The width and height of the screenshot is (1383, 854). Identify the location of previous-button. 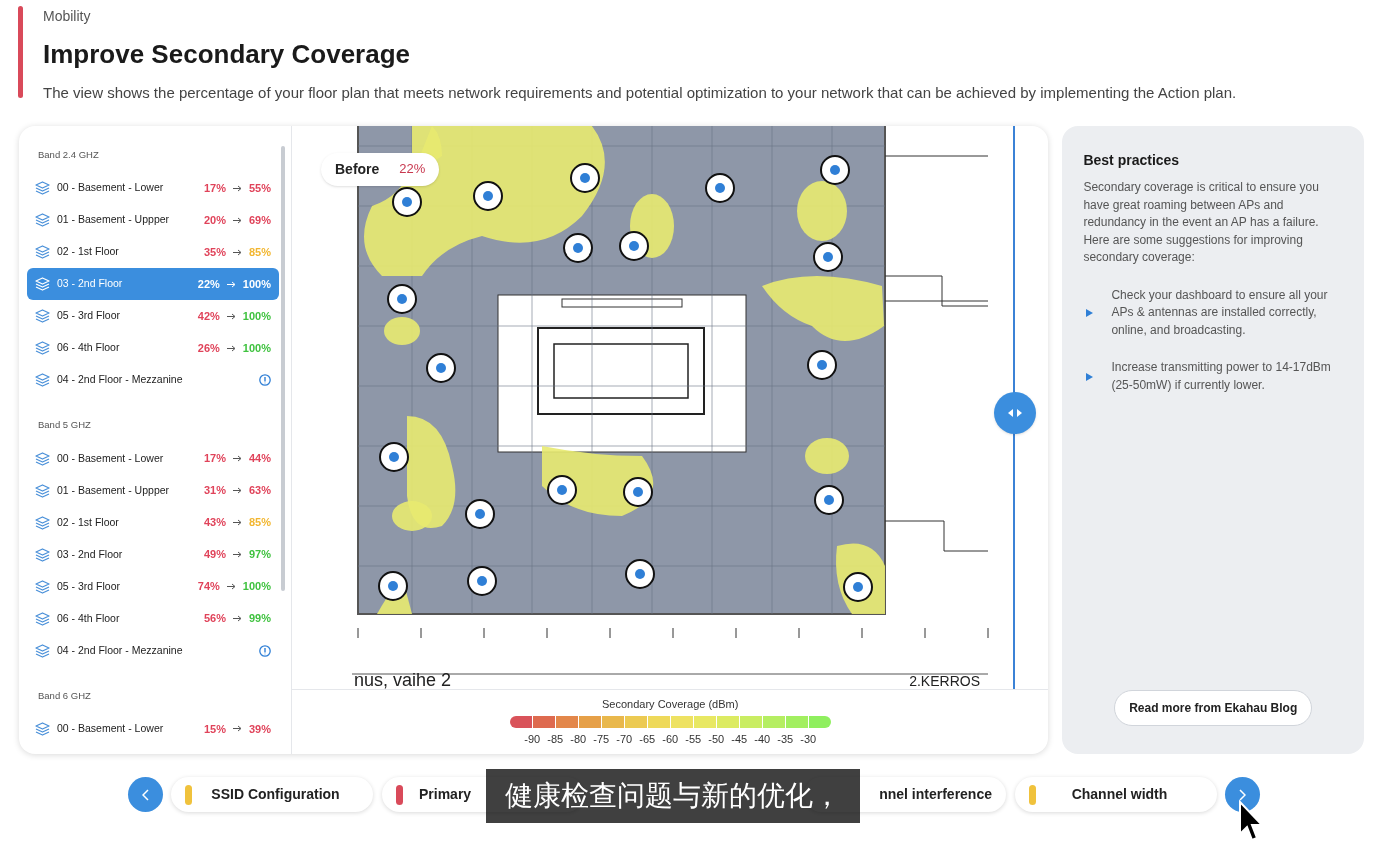
(145, 794).